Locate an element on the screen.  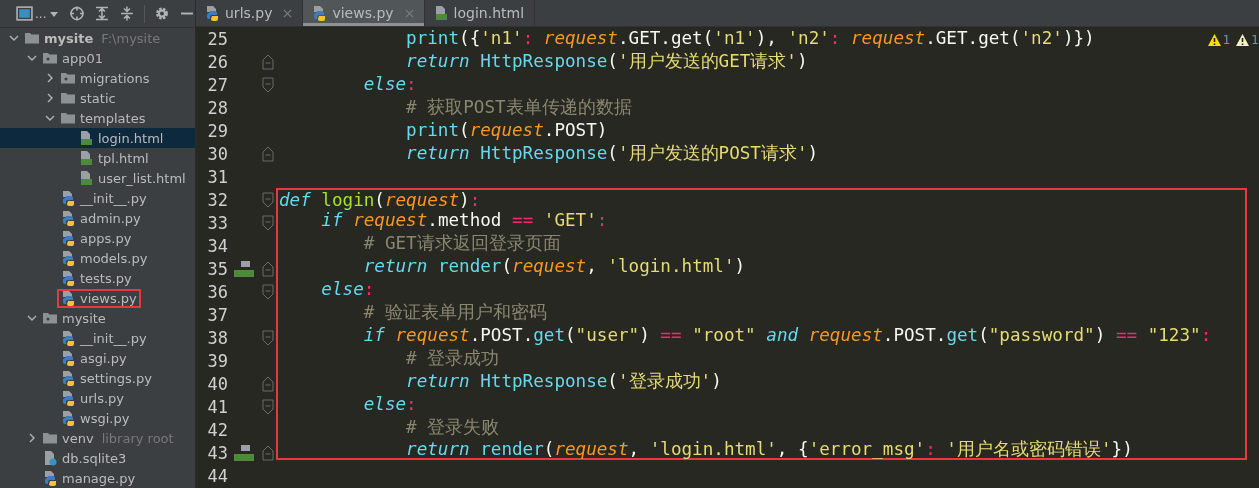
tree-item: migrations is located at coordinates (97, 78).